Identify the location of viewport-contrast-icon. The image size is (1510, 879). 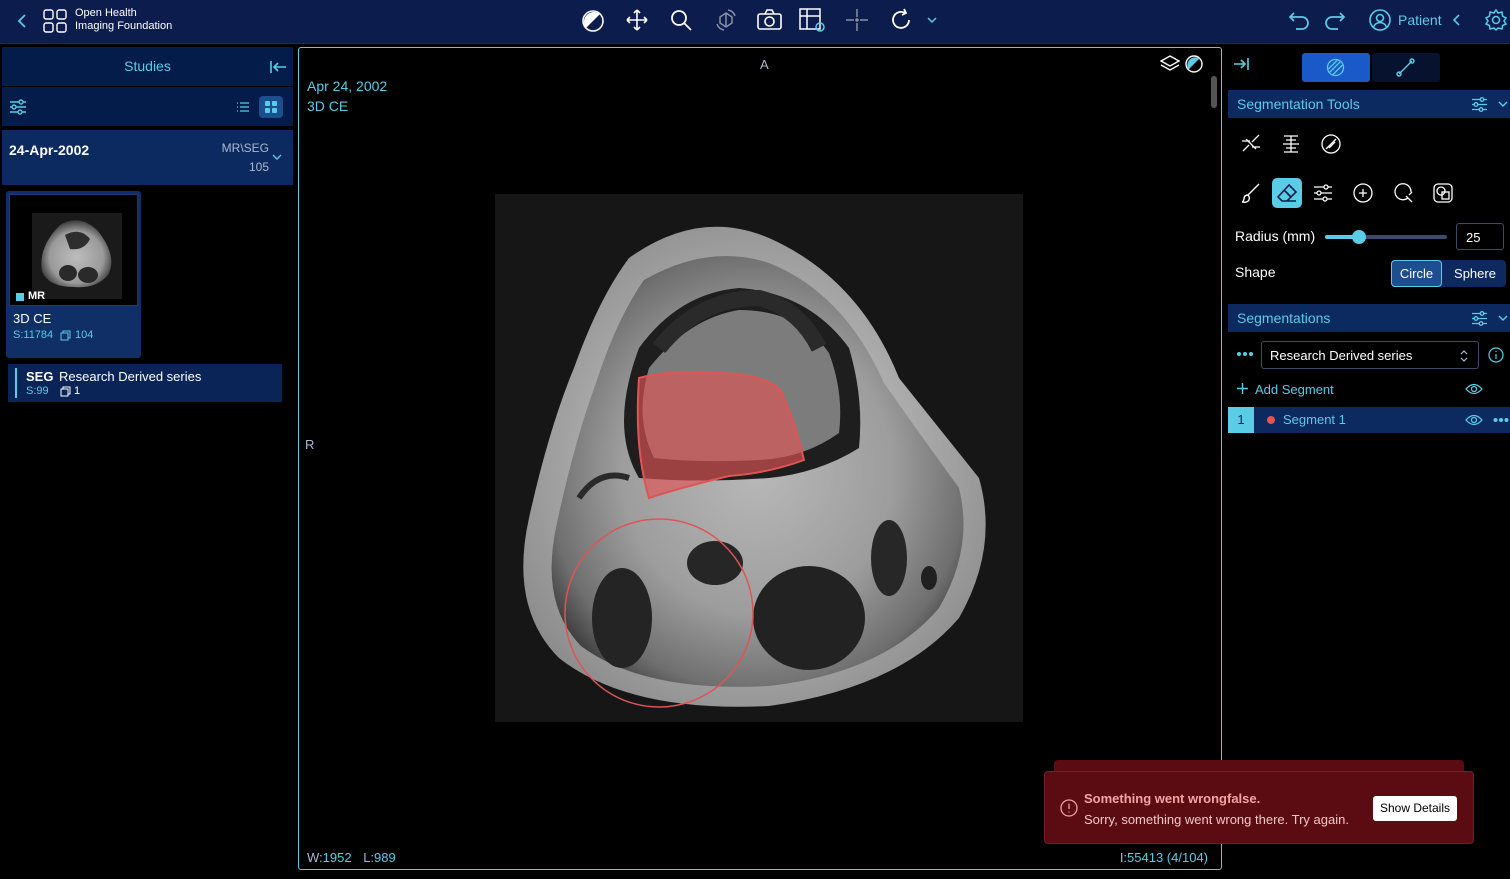
(1194, 64).